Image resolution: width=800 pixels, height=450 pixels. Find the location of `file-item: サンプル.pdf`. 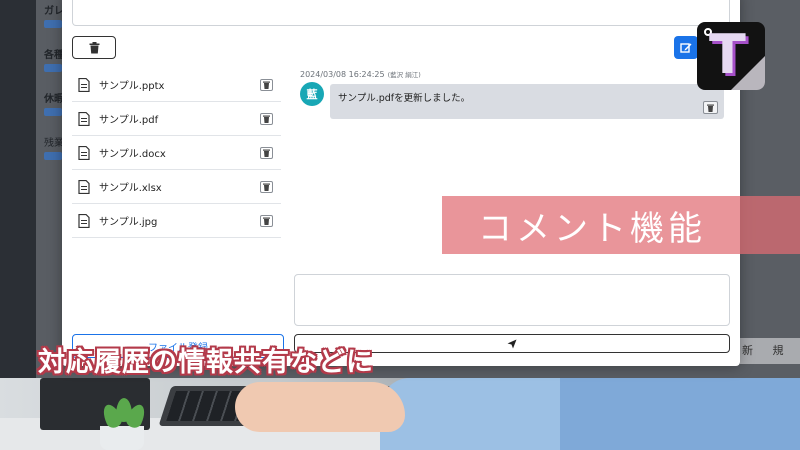

file-item: サンプル.pdf is located at coordinates (176, 119).